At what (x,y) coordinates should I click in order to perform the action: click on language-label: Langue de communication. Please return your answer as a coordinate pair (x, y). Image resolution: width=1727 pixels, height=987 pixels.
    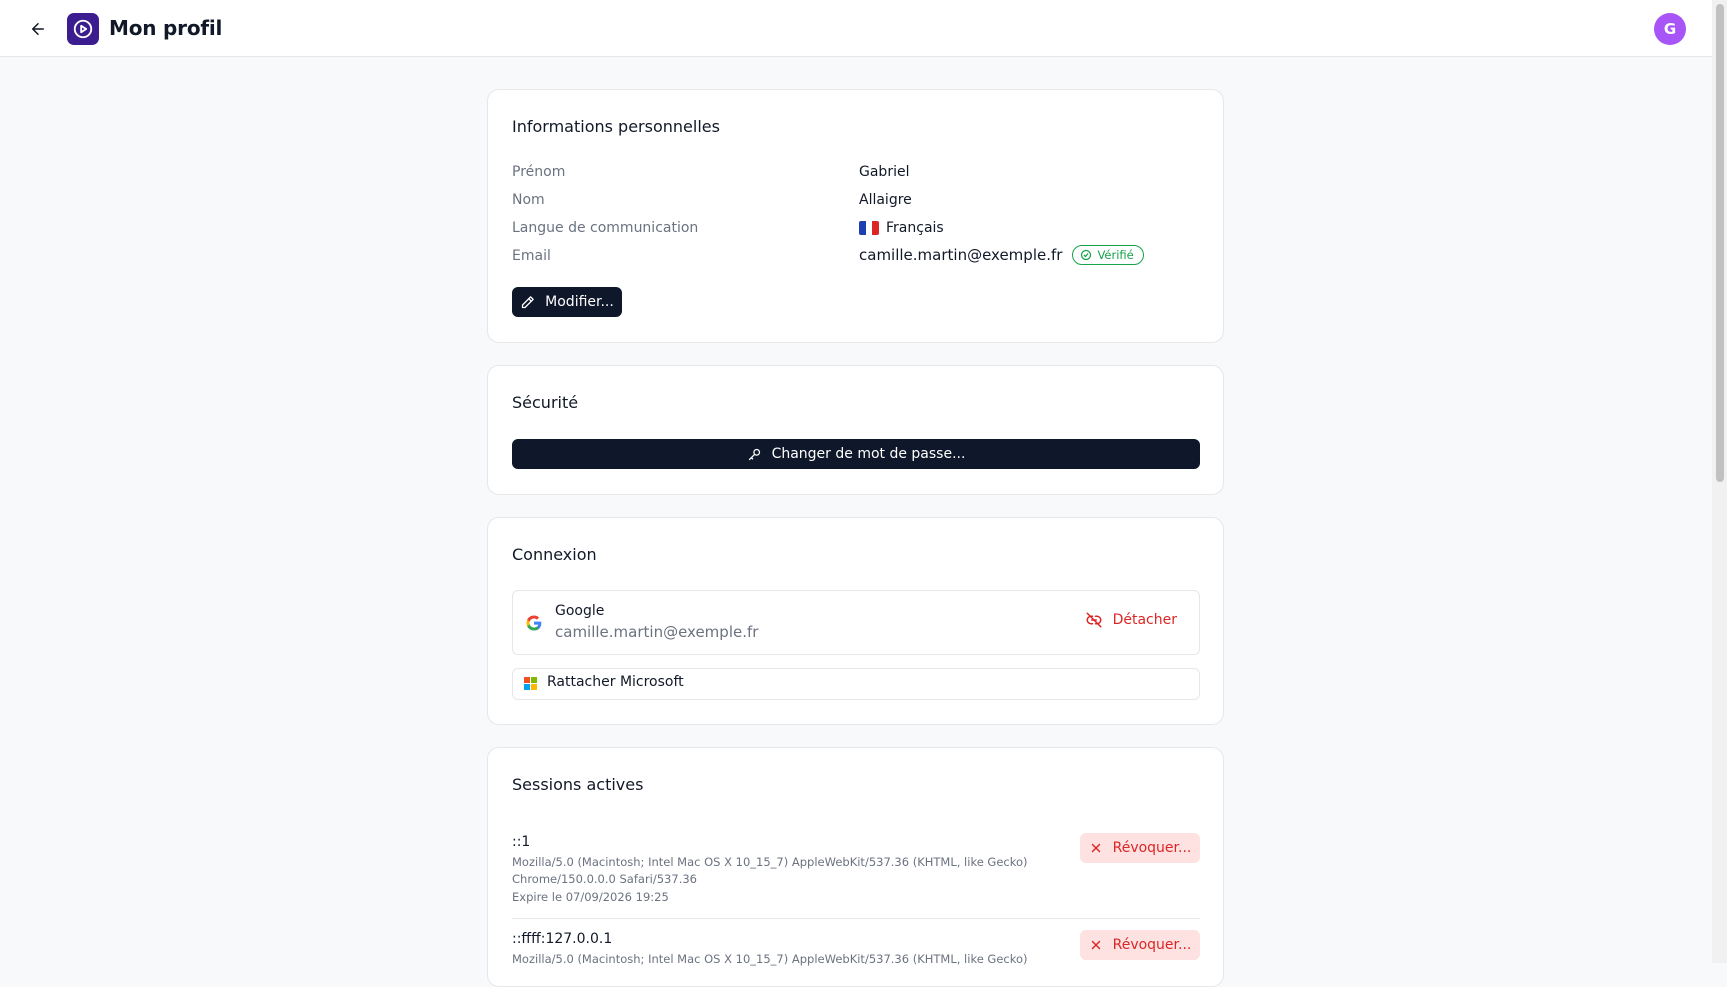
    Looking at the image, I should click on (605, 228).